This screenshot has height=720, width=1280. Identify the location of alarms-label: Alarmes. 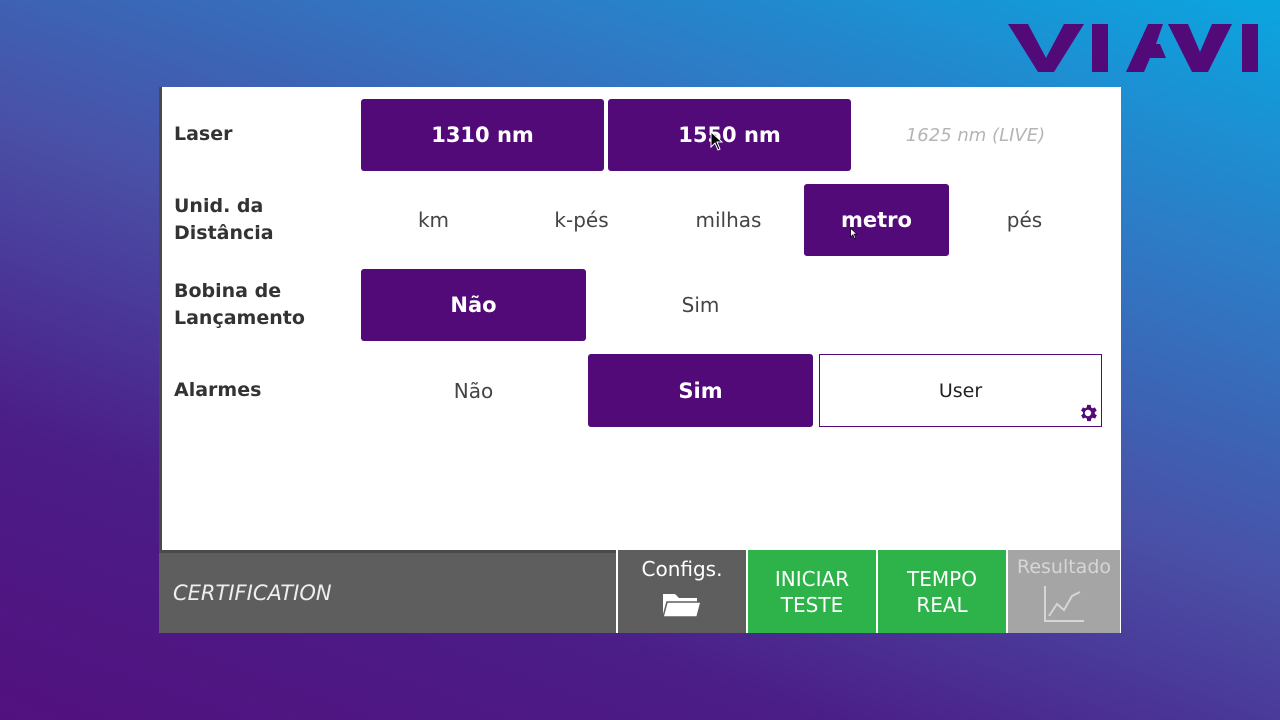
(218, 390).